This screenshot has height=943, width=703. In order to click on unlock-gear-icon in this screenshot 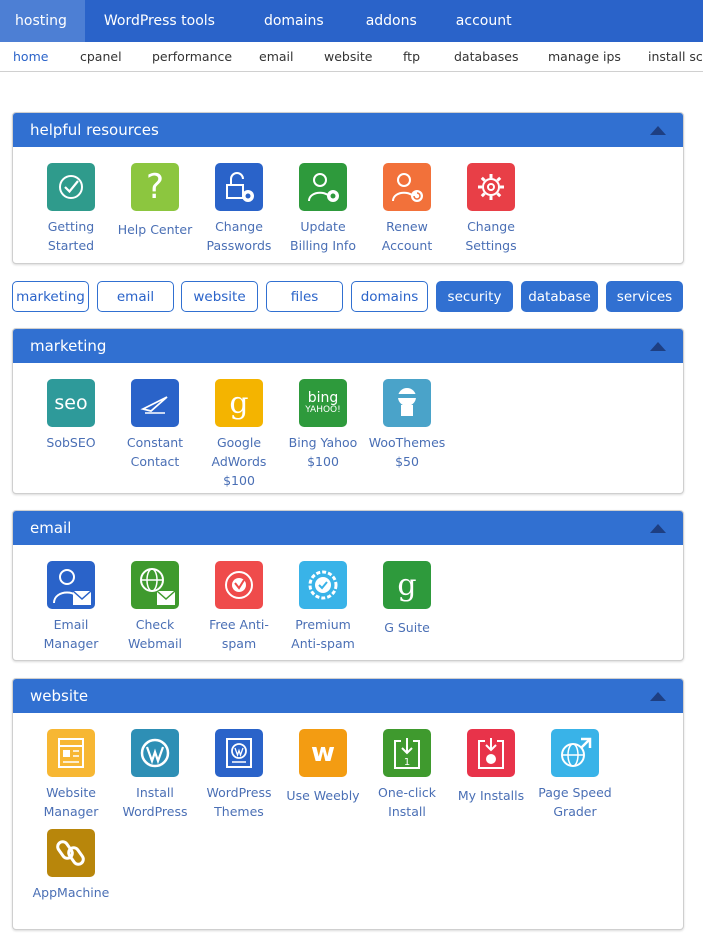, I will do `click(239, 187)`.